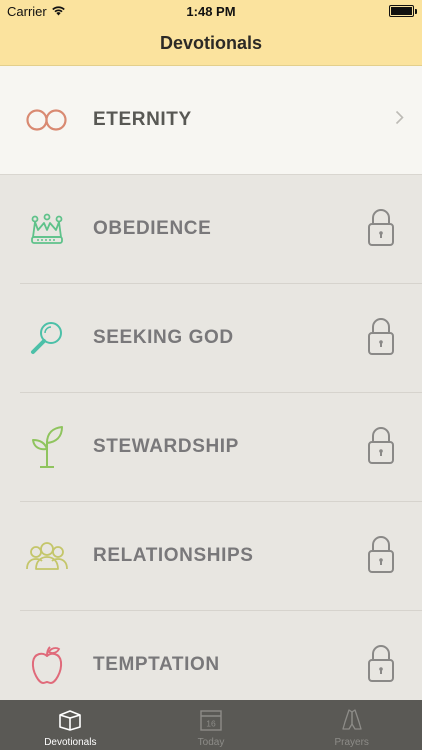 The image size is (422, 750). What do you see at coordinates (47, 556) in the screenshot?
I see `people-icon` at bounding box center [47, 556].